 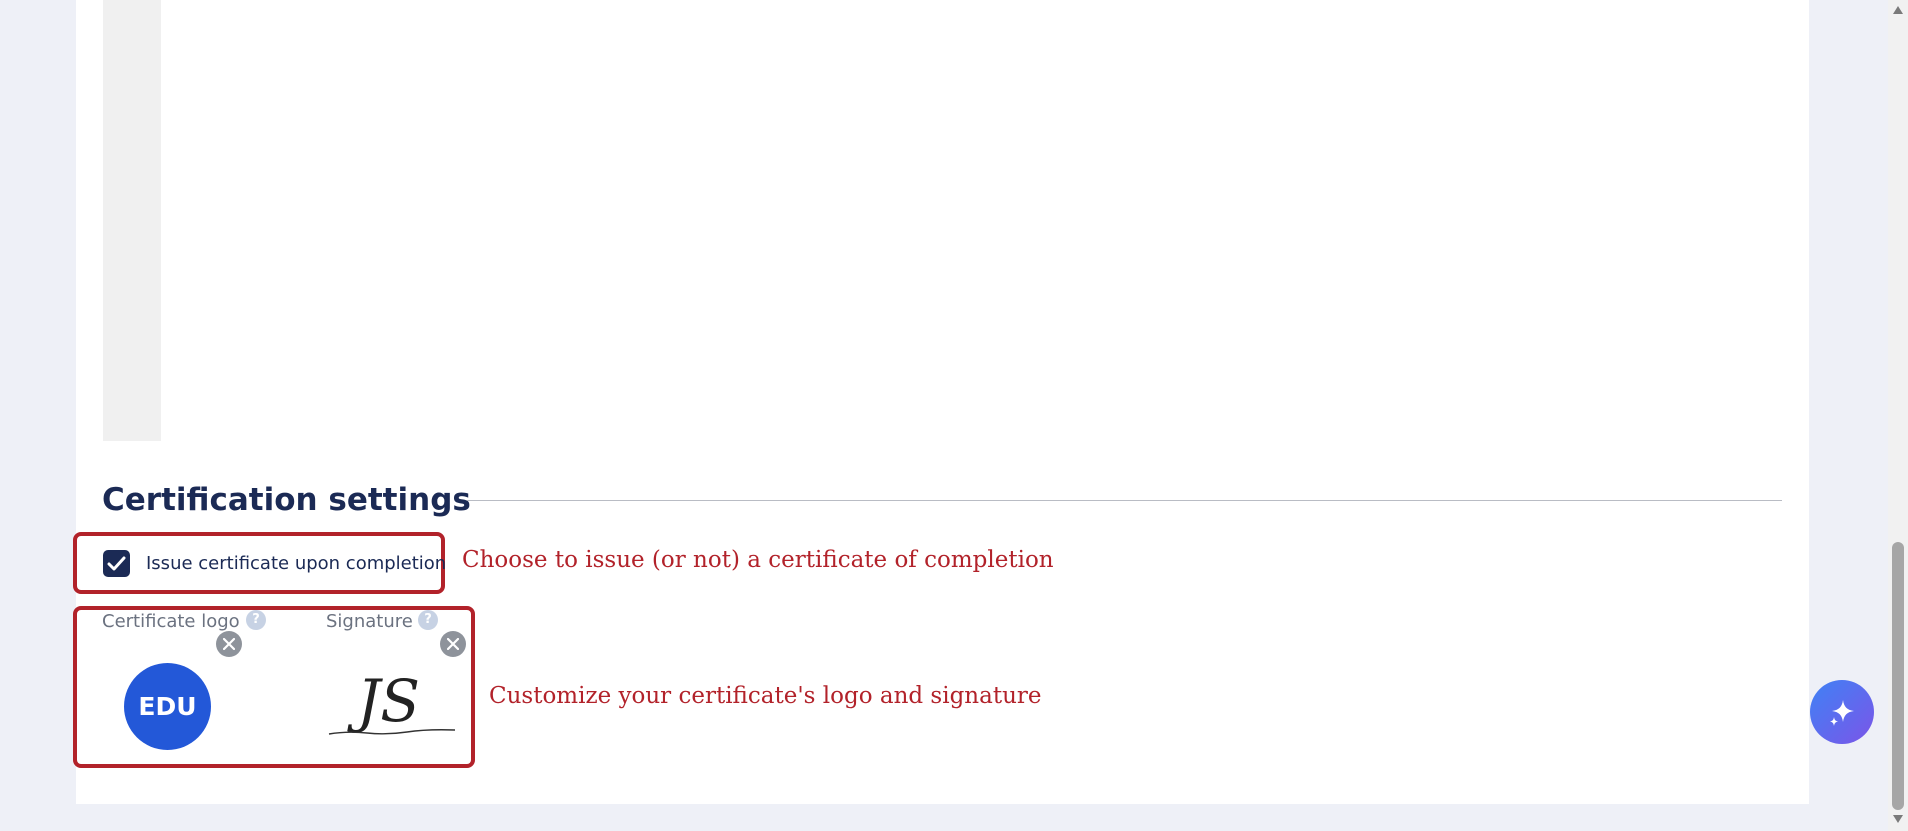 What do you see at coordinates (1124, 500) in the screenshot?
I see `section-divider` at bounding box center [1124, 500].